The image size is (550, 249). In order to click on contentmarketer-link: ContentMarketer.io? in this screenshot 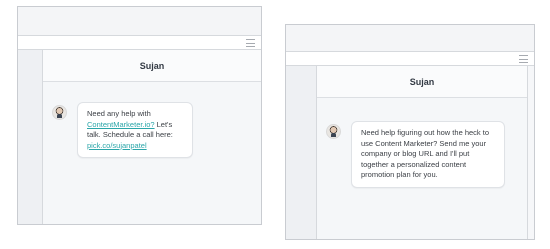, I will do `click(121, 124)`.